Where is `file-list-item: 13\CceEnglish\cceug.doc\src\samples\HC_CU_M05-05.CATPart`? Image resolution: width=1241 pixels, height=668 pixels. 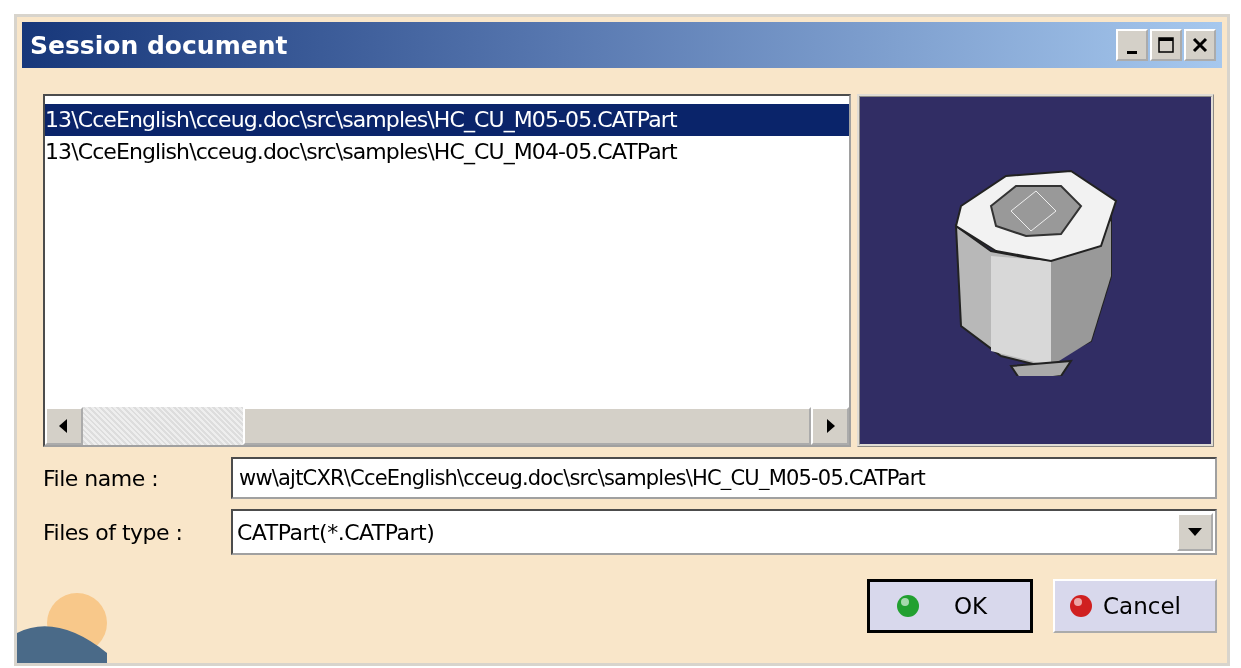 file-list-item: 13\CceEnglish\cceug.doc\src\samples\HC_CU_M05-05.CATPart is located at coordinates (447, 120).